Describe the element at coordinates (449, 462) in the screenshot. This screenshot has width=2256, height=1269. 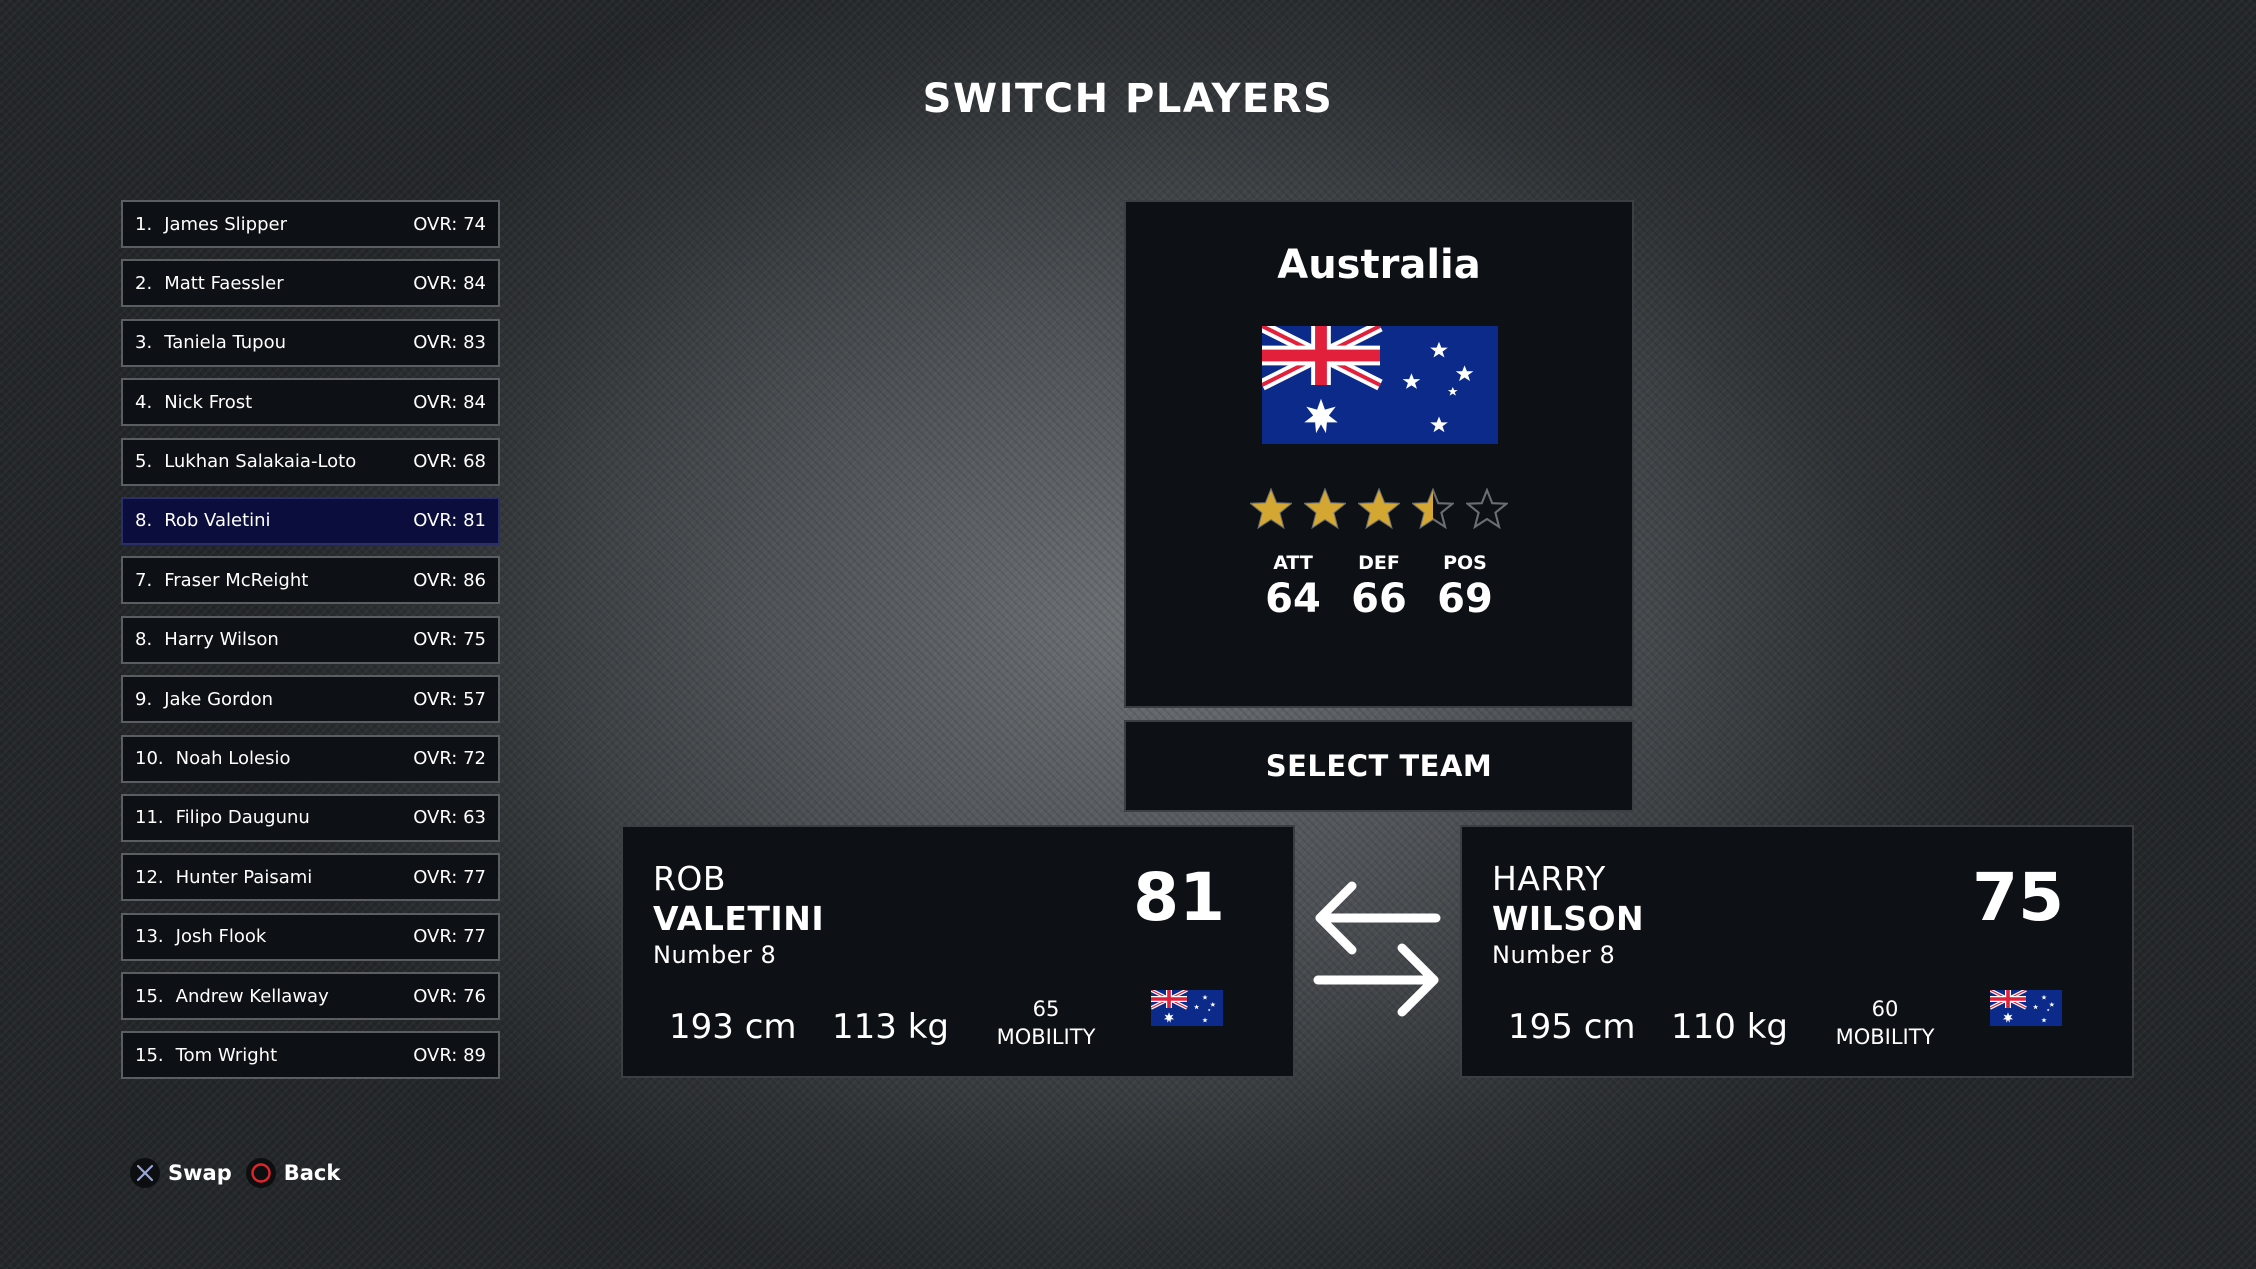
I see `roster-ovr: OVR: 68` at that location.